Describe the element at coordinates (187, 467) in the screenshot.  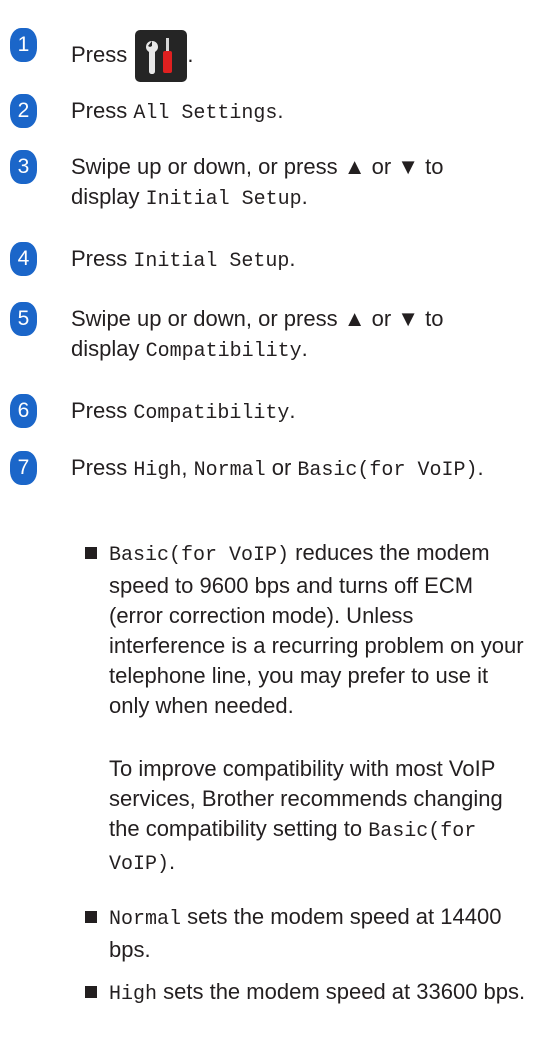
I see `step-text-part: ,` at that location.